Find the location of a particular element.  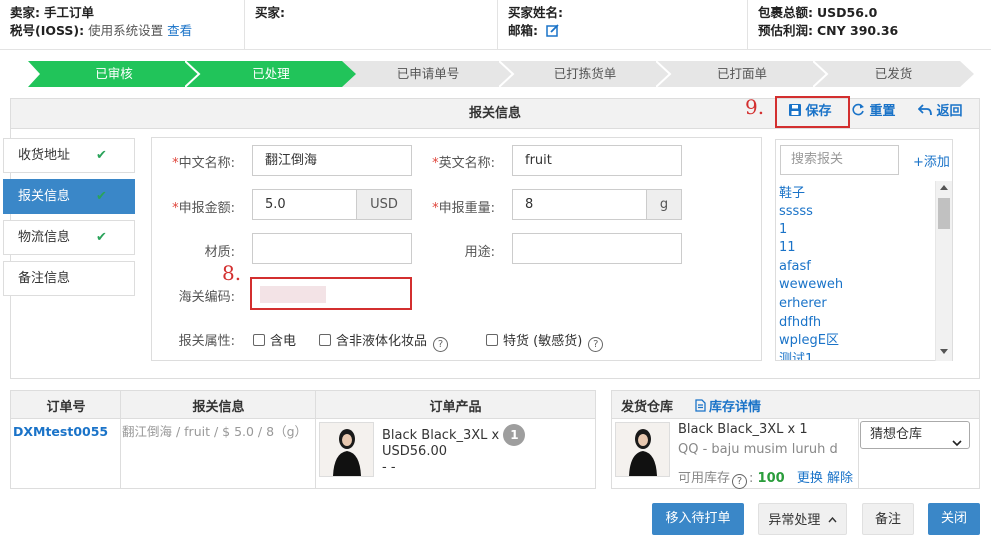

chevron-down-icon is located at coordinates (957, 444).